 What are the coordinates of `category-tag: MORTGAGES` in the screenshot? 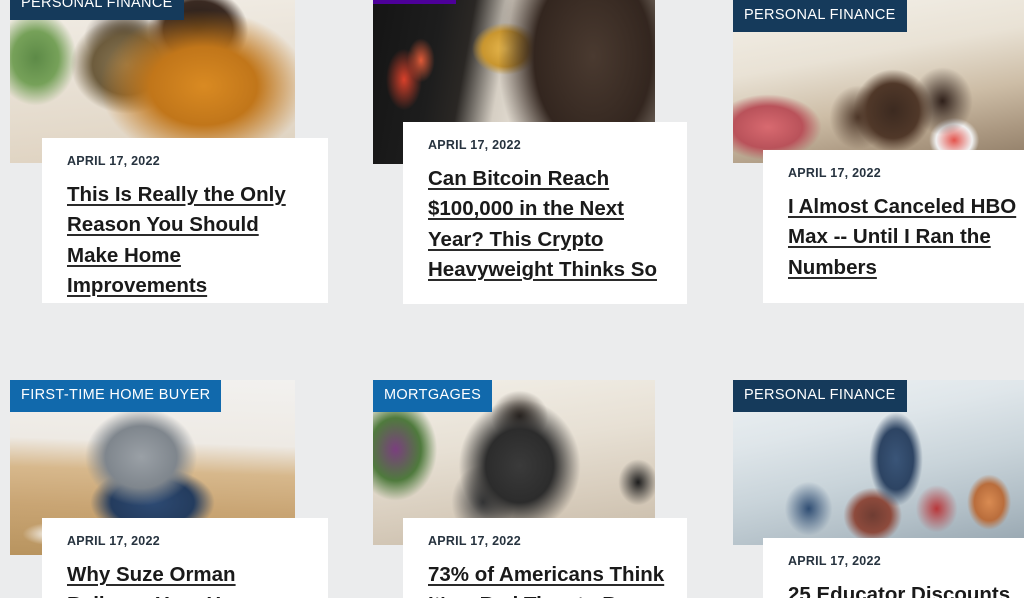 It's located at (433, 396).